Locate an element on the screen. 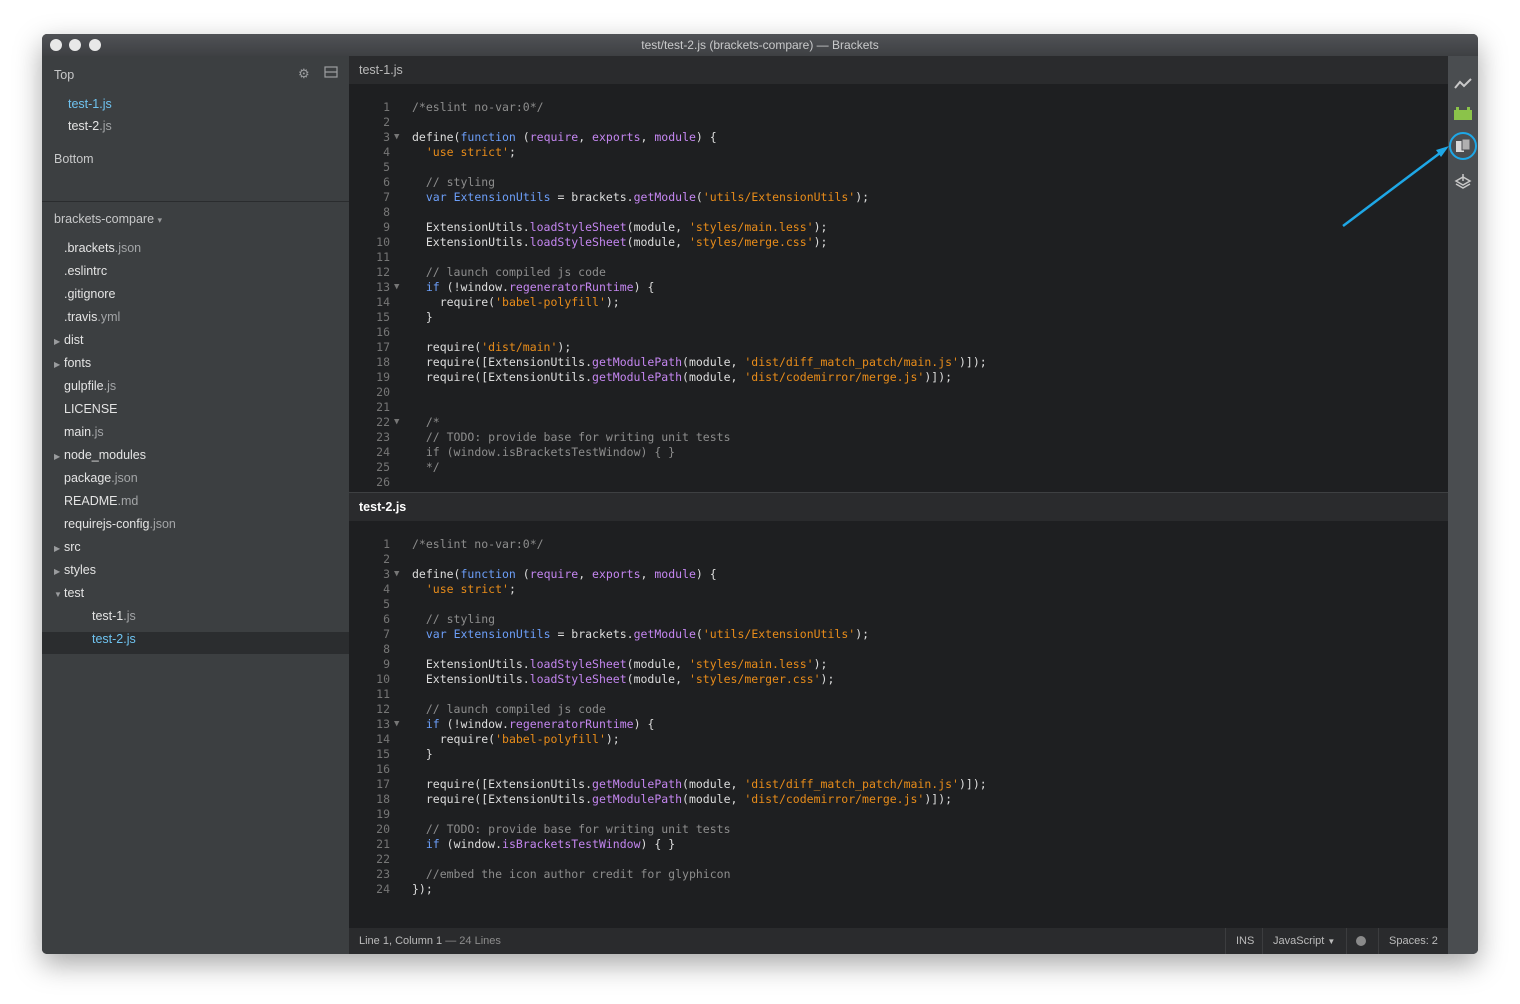  highlight-circle is located at coordinates (1463, 146).